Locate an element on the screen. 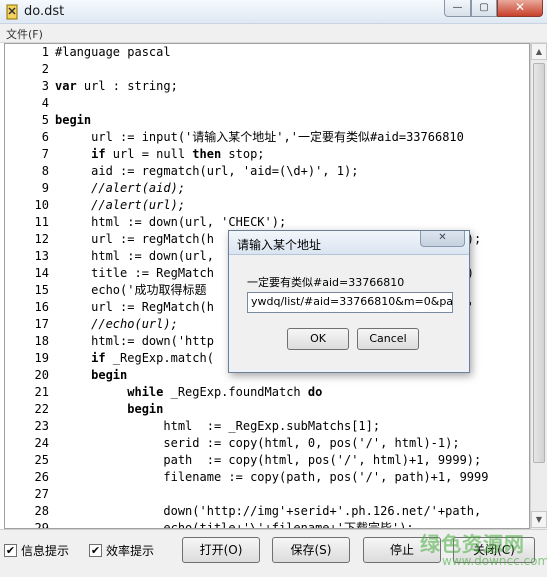 The width and height of the screenshot is (547, 577). code-text: //alert(url); is located at coordinates (120, 205).